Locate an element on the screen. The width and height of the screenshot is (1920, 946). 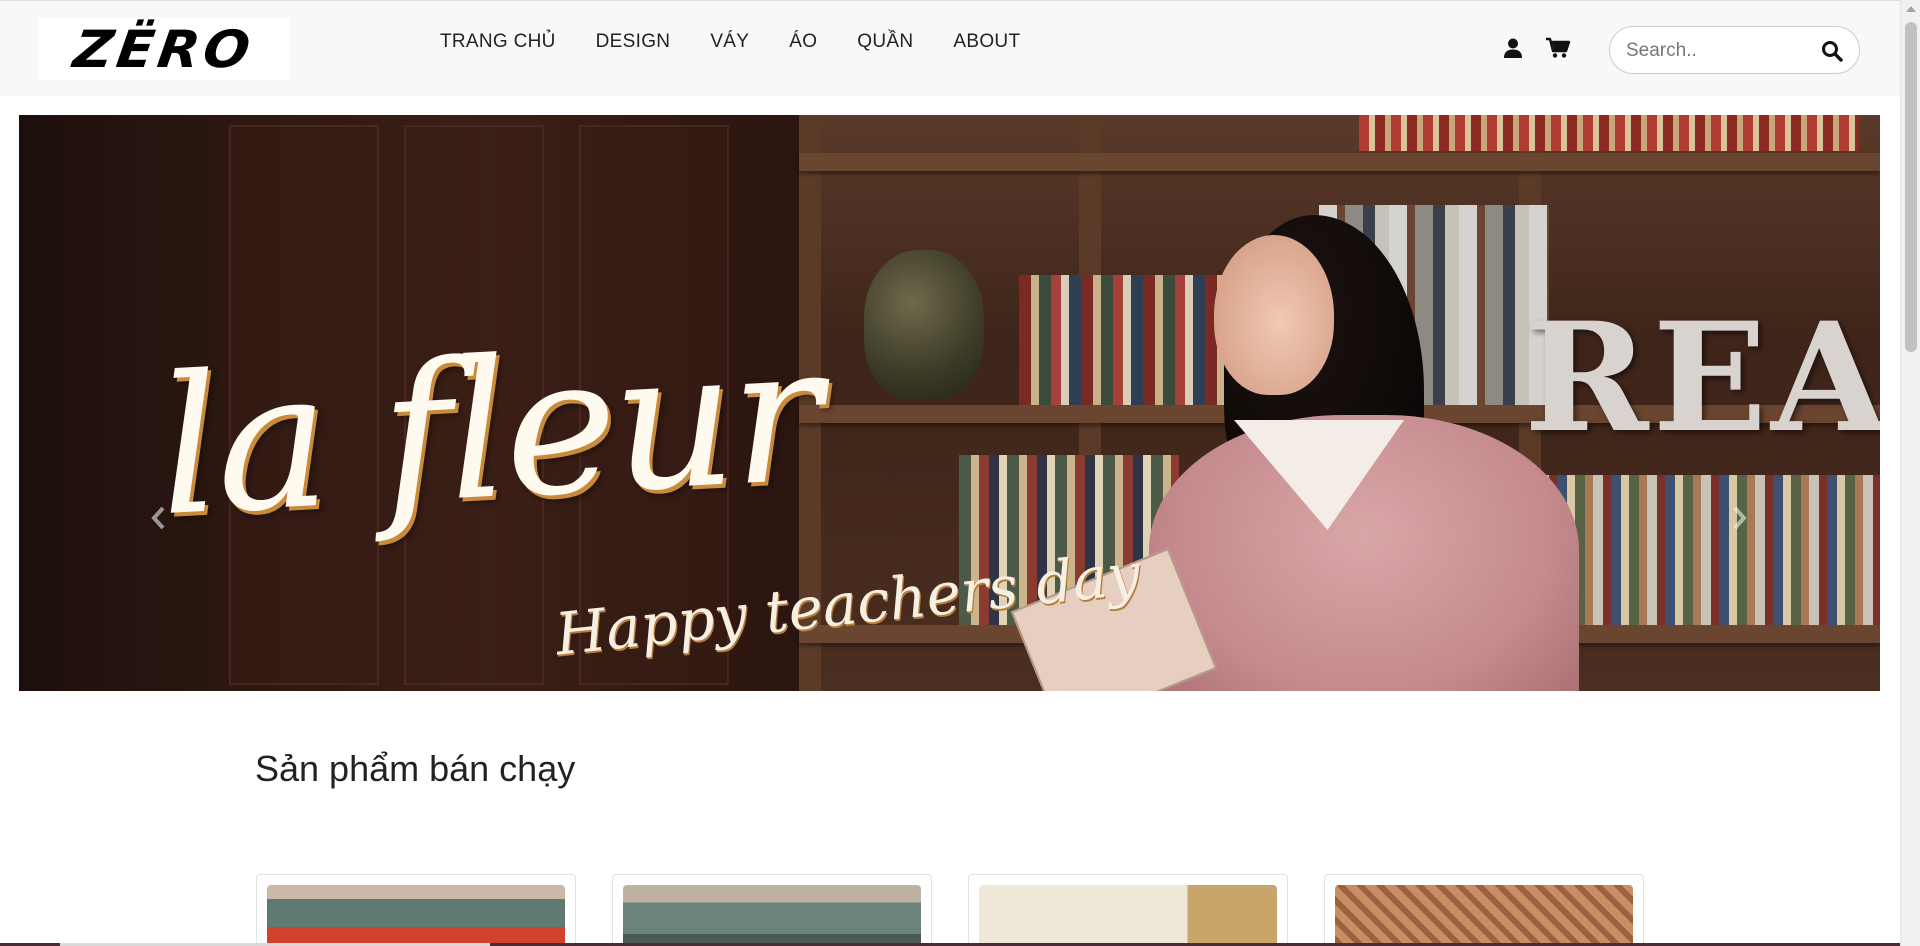
site-logo: ZËRO is located at coordinates (164, 49).